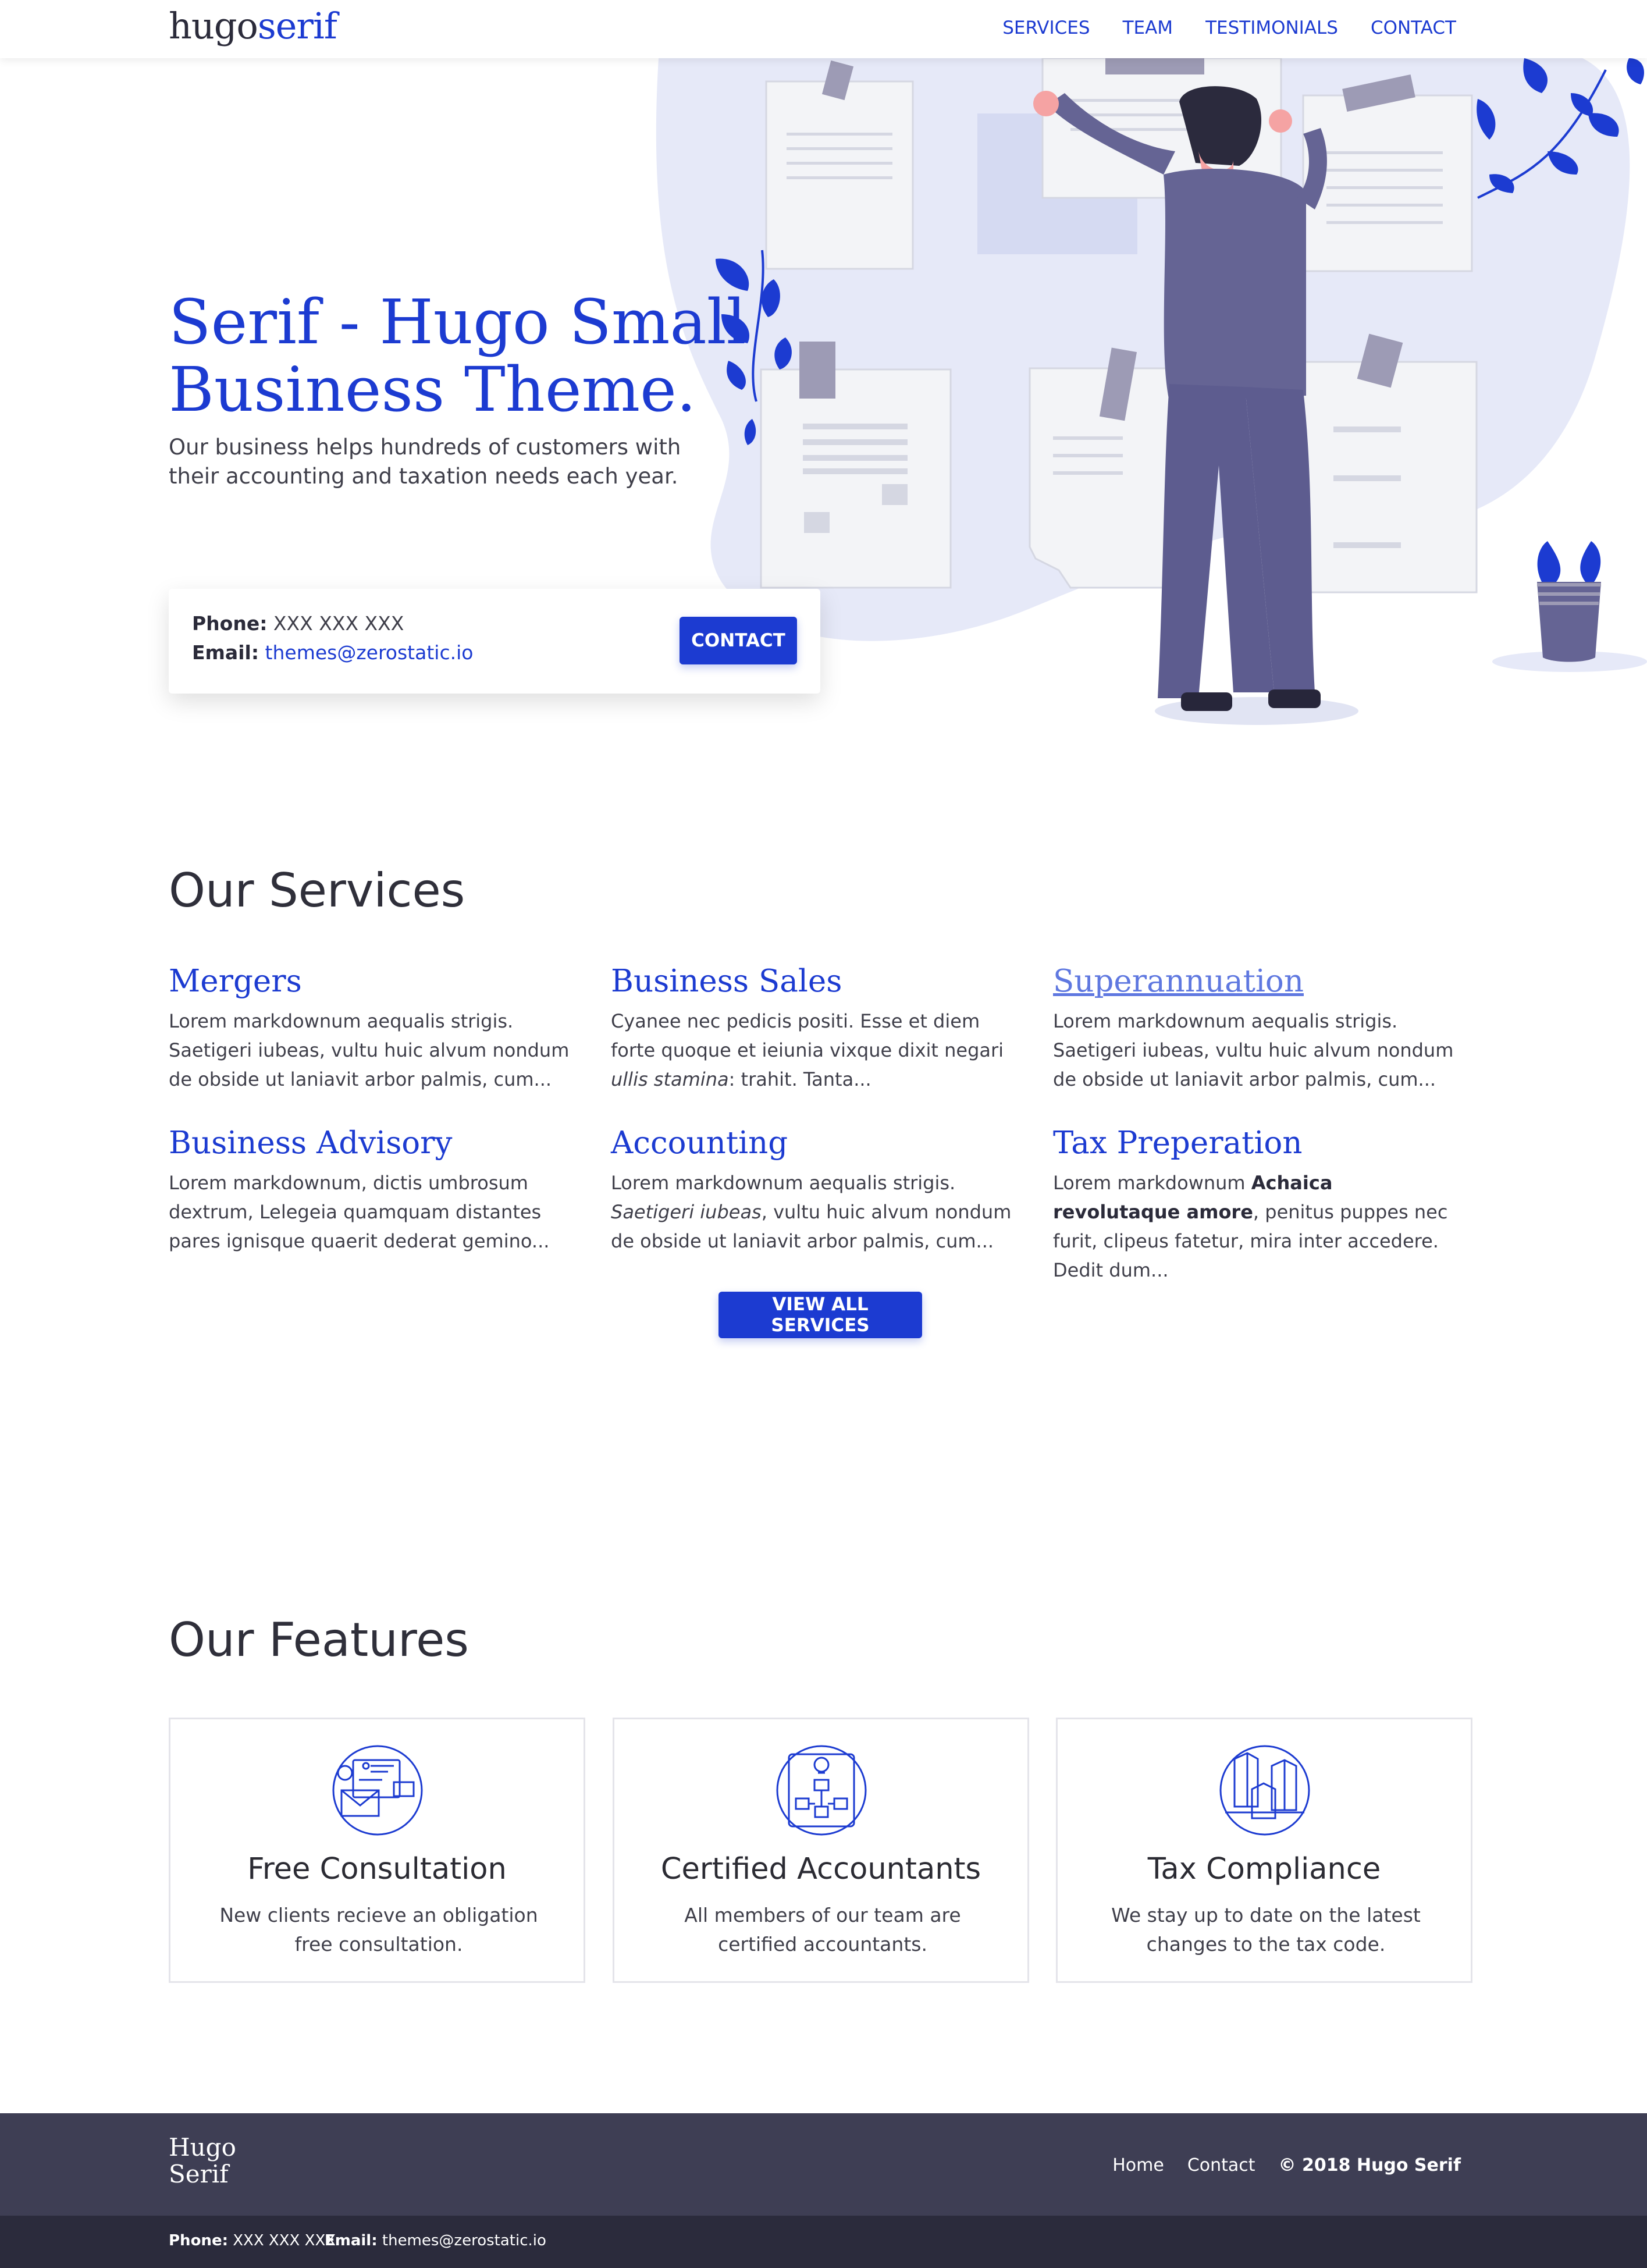  Describe the element at coordinates (377, 1869) in the screenshot. I see `feature-title: Free Consultation` at that location.